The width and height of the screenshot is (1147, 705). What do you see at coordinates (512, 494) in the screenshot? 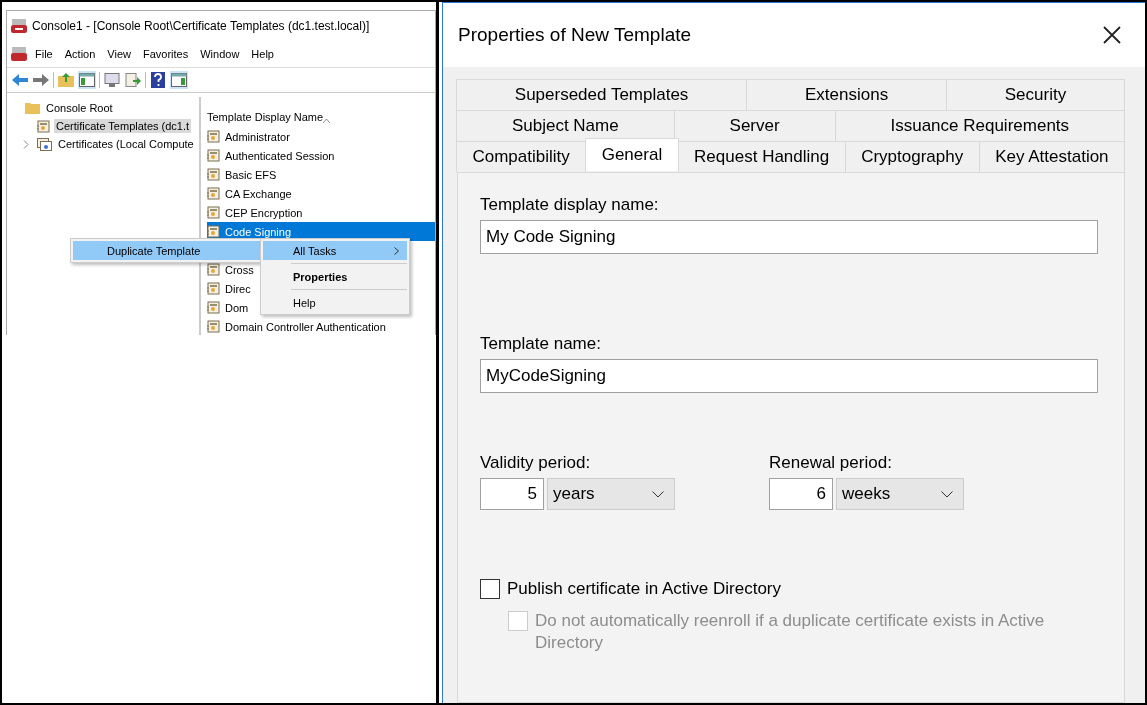
I see `number-field: 5` at bounding box center [512, 494].